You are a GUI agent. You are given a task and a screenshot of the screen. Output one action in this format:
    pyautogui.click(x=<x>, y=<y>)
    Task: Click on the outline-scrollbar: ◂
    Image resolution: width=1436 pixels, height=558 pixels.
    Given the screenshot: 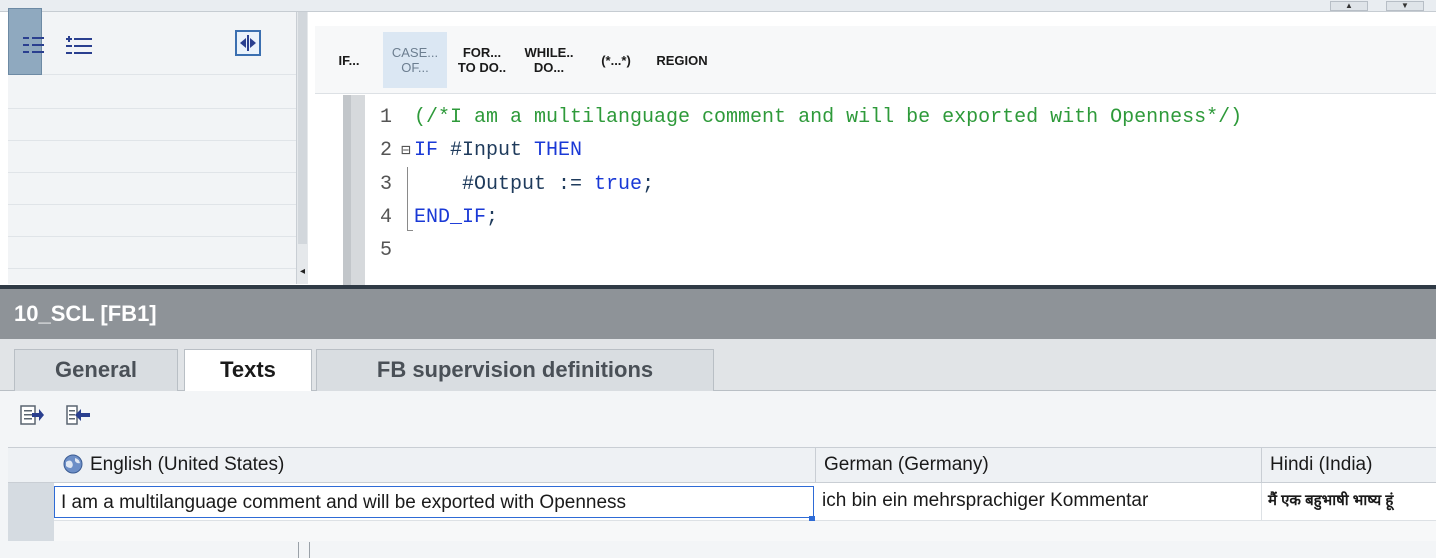 What is the action you would take?
    pyautogui.click(x=302, y=148)
    